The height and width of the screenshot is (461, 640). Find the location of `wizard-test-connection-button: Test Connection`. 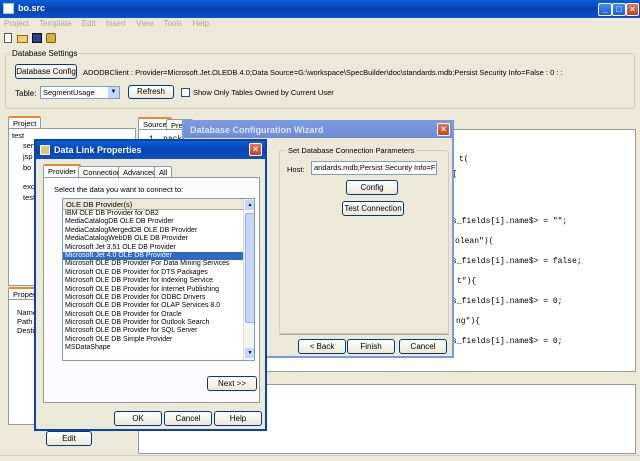

wizard-test-connection-button: Test Connection is located at coordinates (373, 208).